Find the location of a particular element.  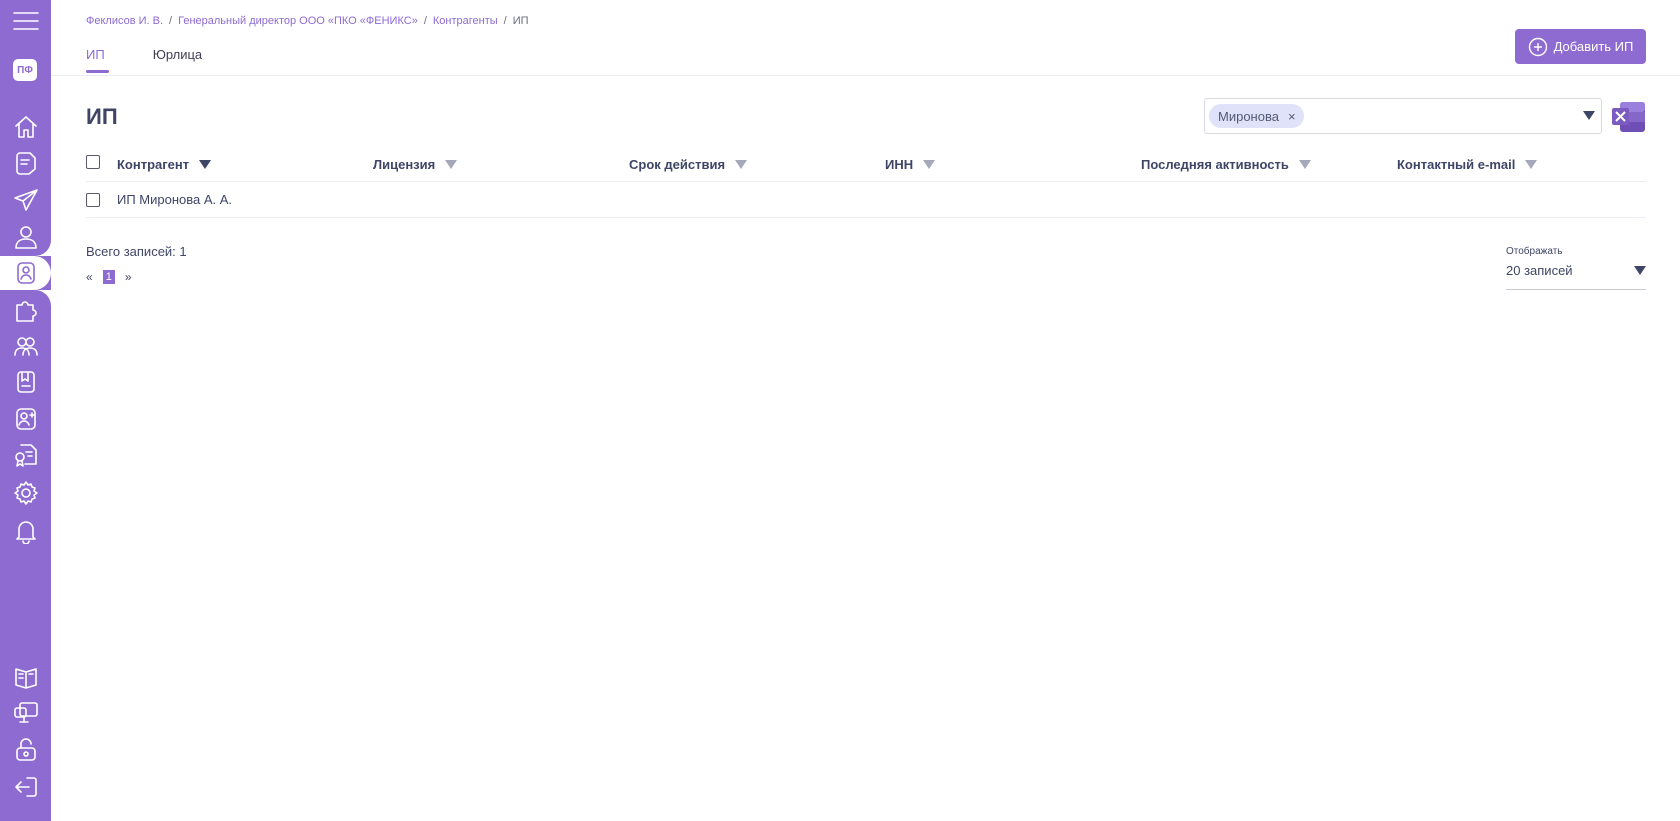

pagination: « 1 » is located at coordinates (109, 277).